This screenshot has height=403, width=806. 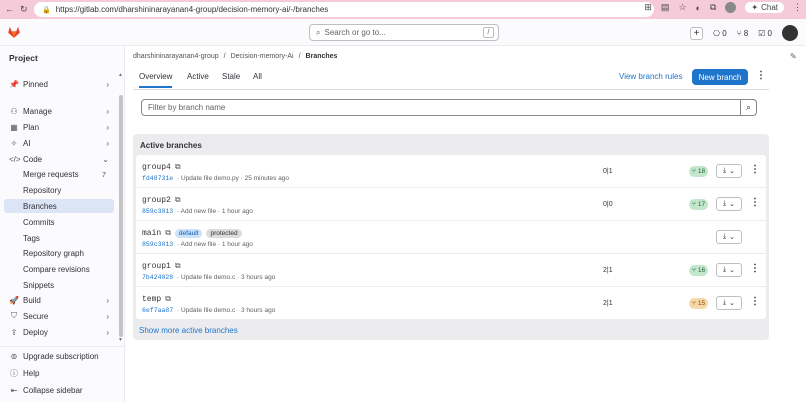 What do you see at coordinates (59, 373) in the screenshot?
I see `help-link: ⓘ Help` at bounding box center [59, 373].